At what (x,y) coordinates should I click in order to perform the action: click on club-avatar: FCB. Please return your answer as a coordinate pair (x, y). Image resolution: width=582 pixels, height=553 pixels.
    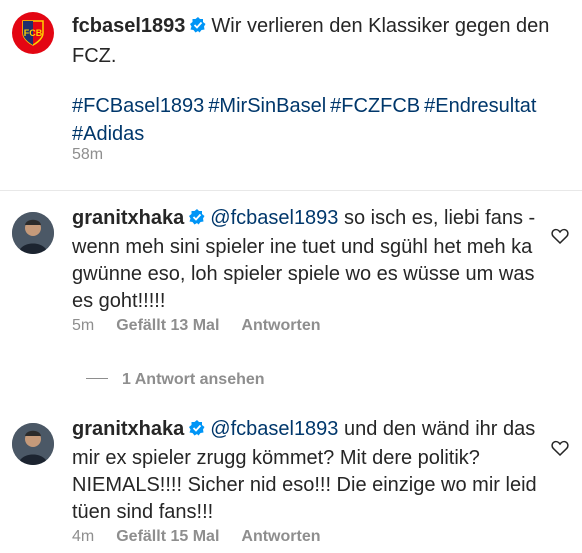
    Looking at the image, I should click on (33, 33).